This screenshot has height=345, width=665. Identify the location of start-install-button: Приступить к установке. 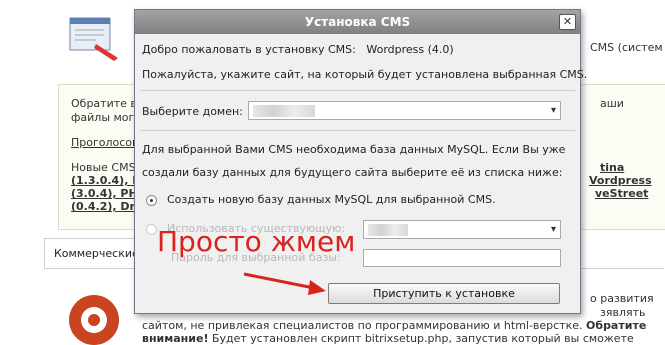
(444, 293).